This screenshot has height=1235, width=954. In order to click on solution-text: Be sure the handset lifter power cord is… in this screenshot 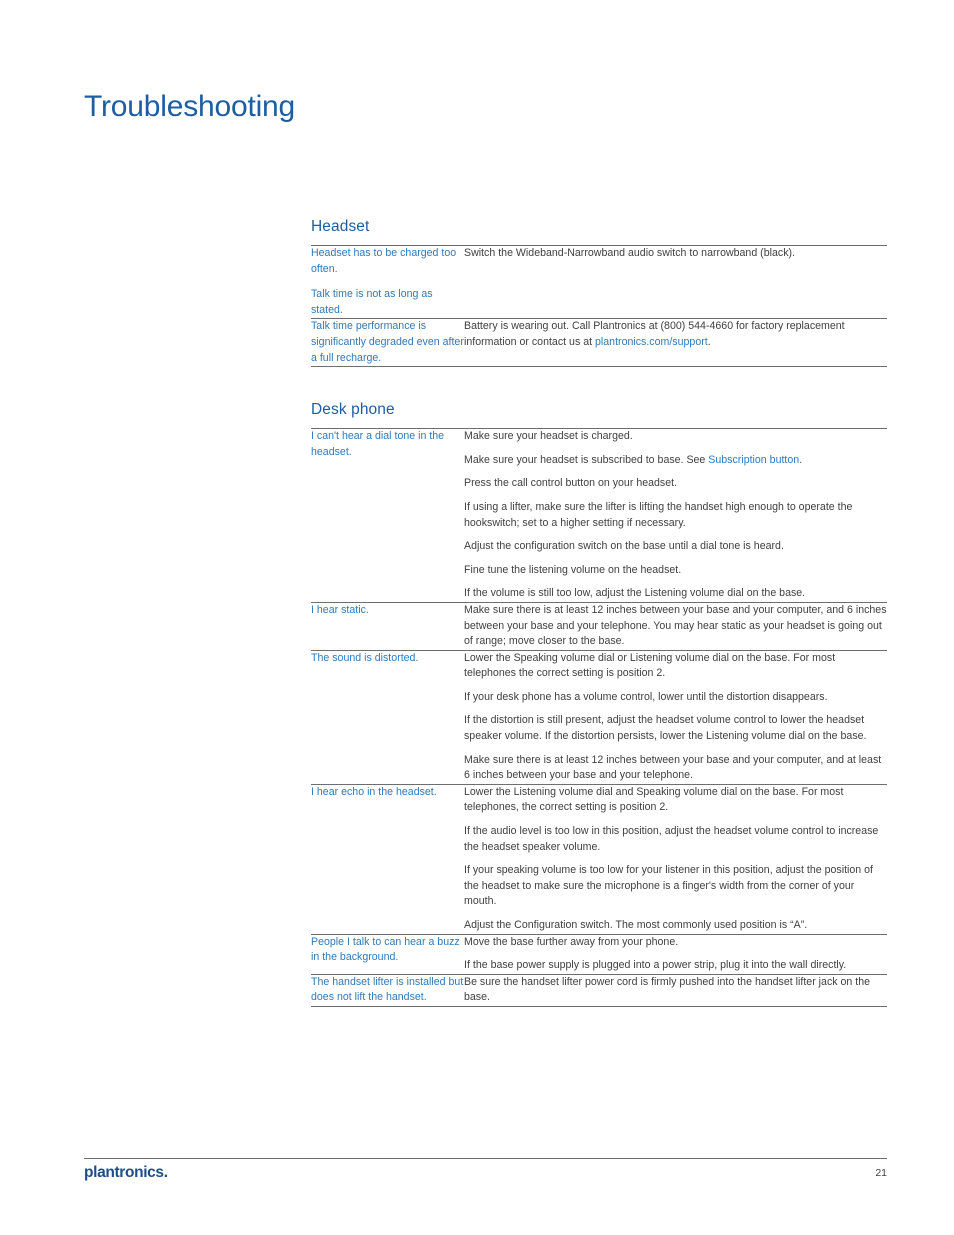, I will do `click(675, 990)`.